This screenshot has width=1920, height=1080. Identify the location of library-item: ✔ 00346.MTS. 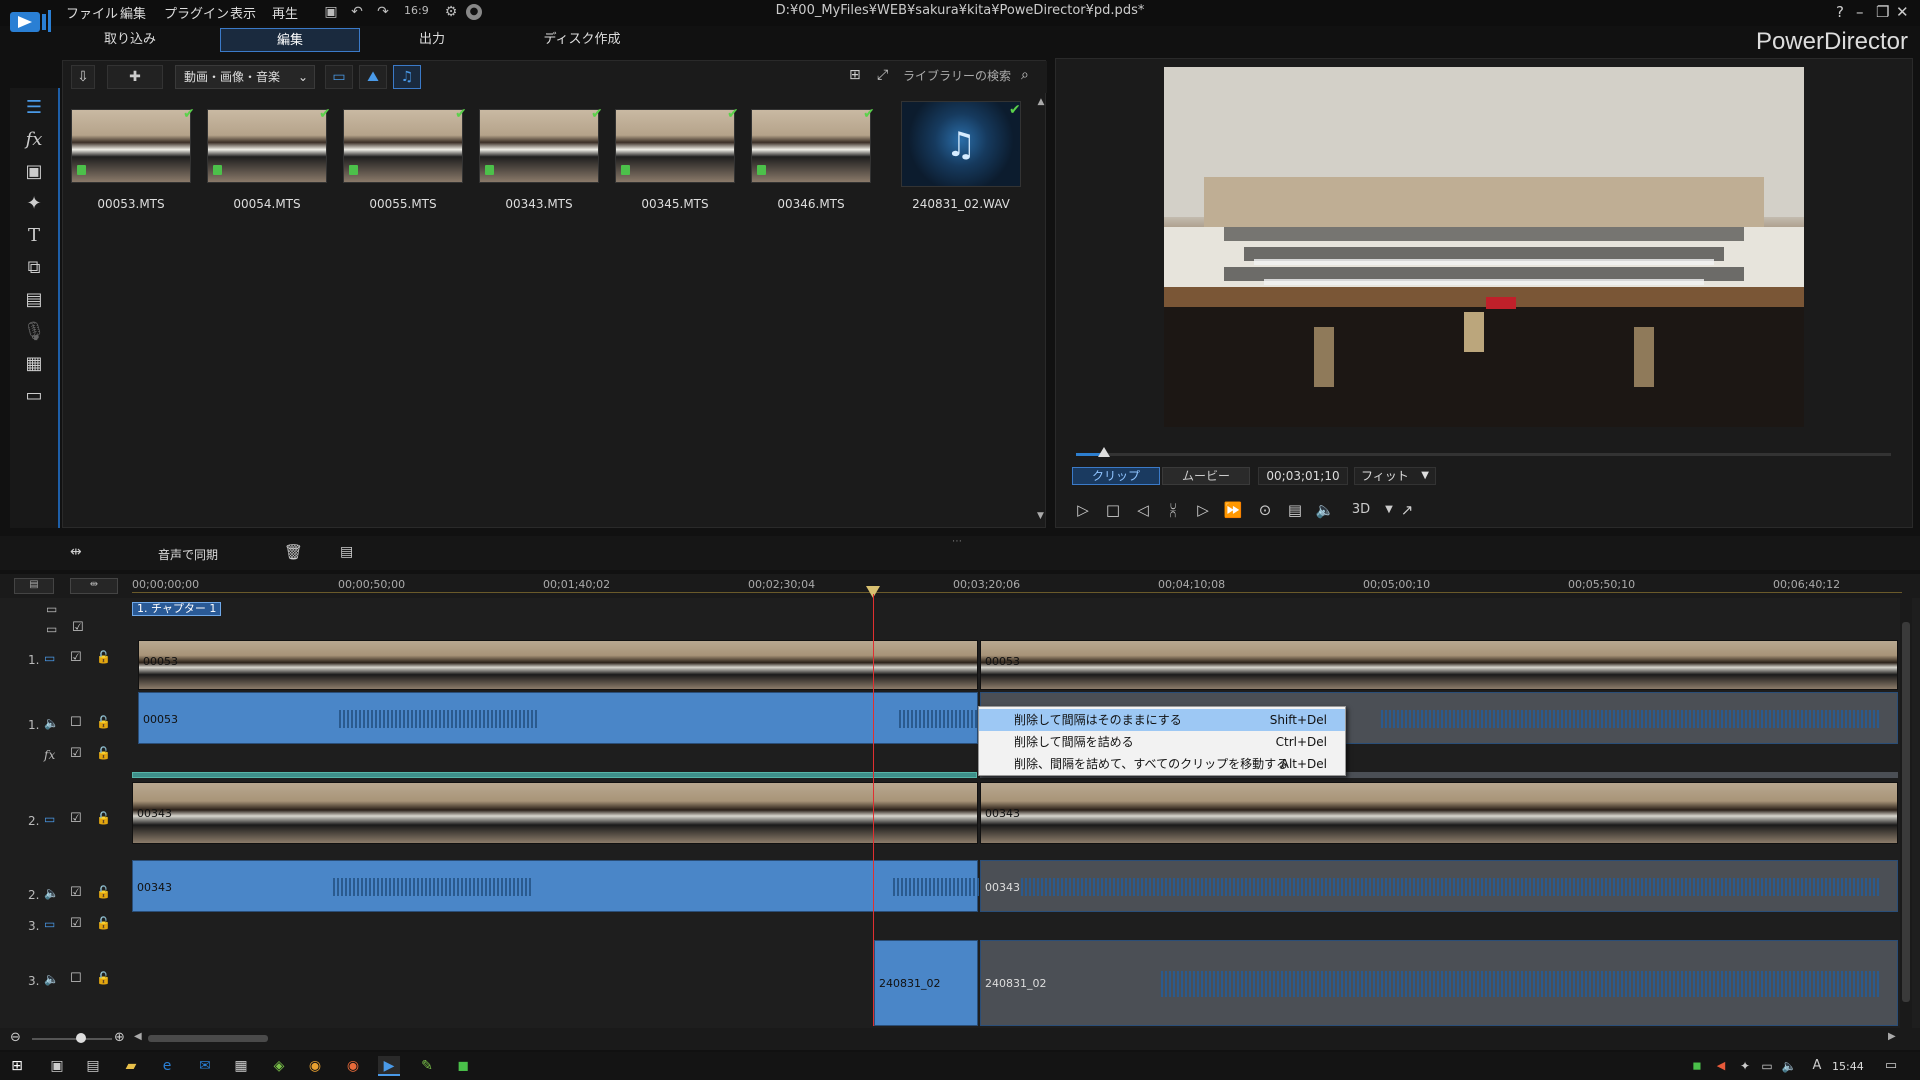
(814, 159).